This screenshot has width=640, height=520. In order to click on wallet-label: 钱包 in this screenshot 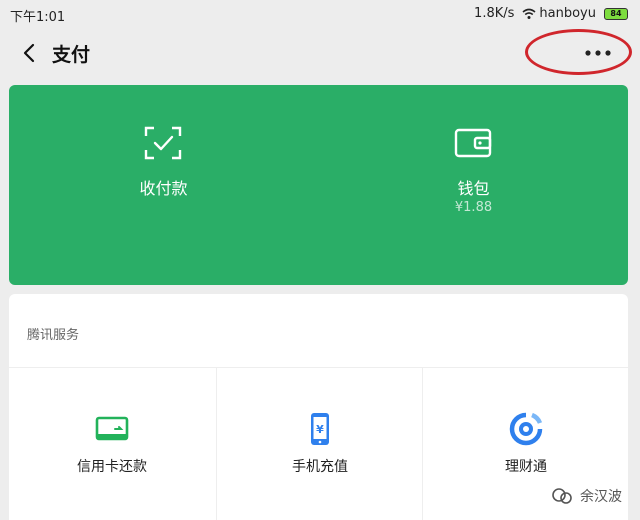, I will do `click(473, 188)`.